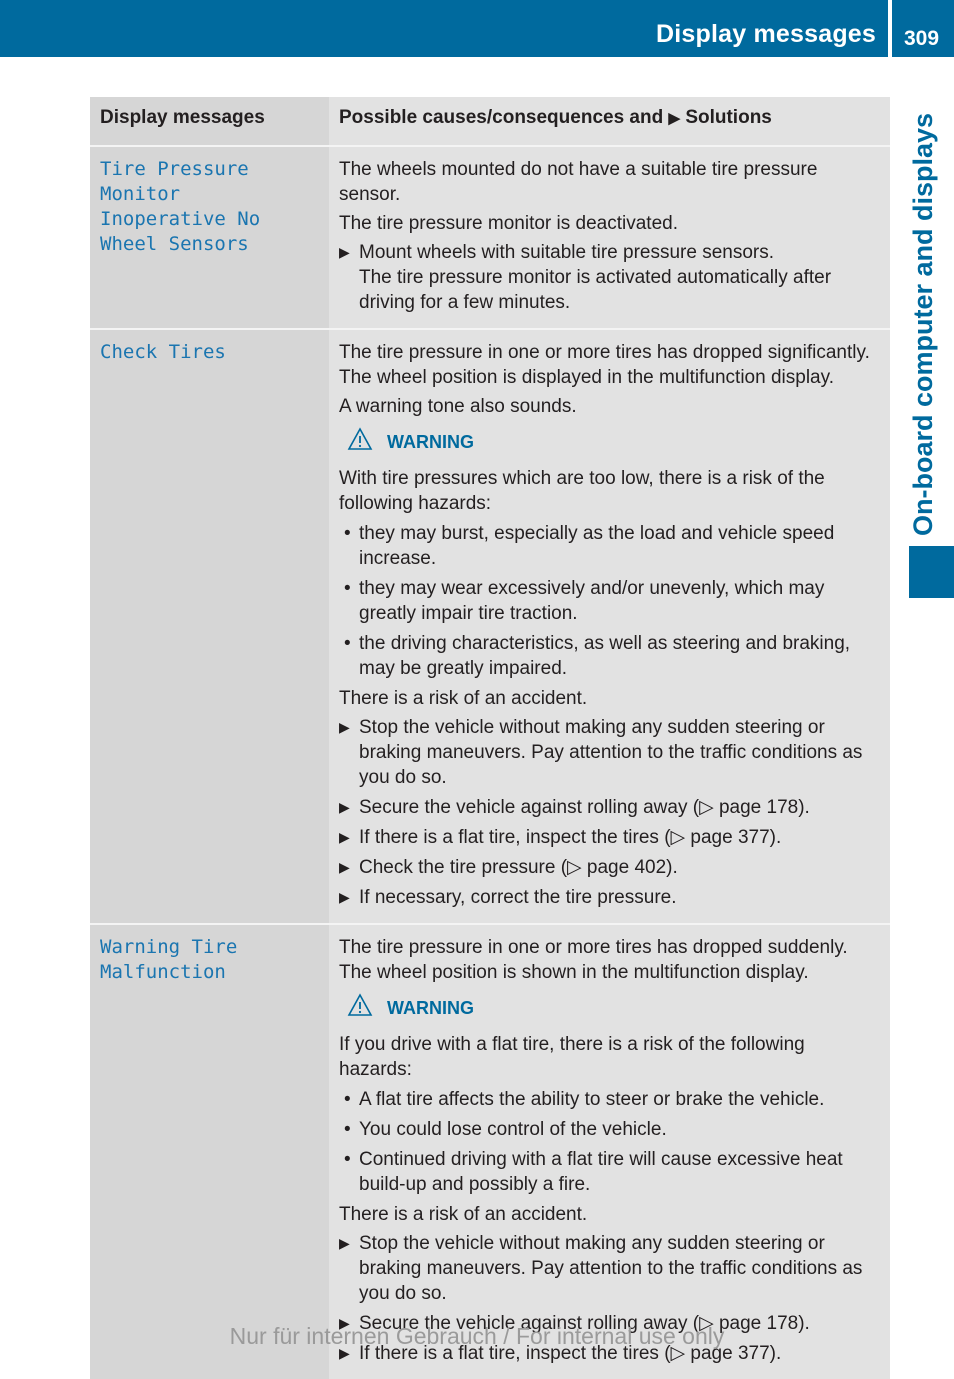  Describe the element at coordinates (728, 117) in the screenshot. I see `header-solutions-label: Solutions` at that location.